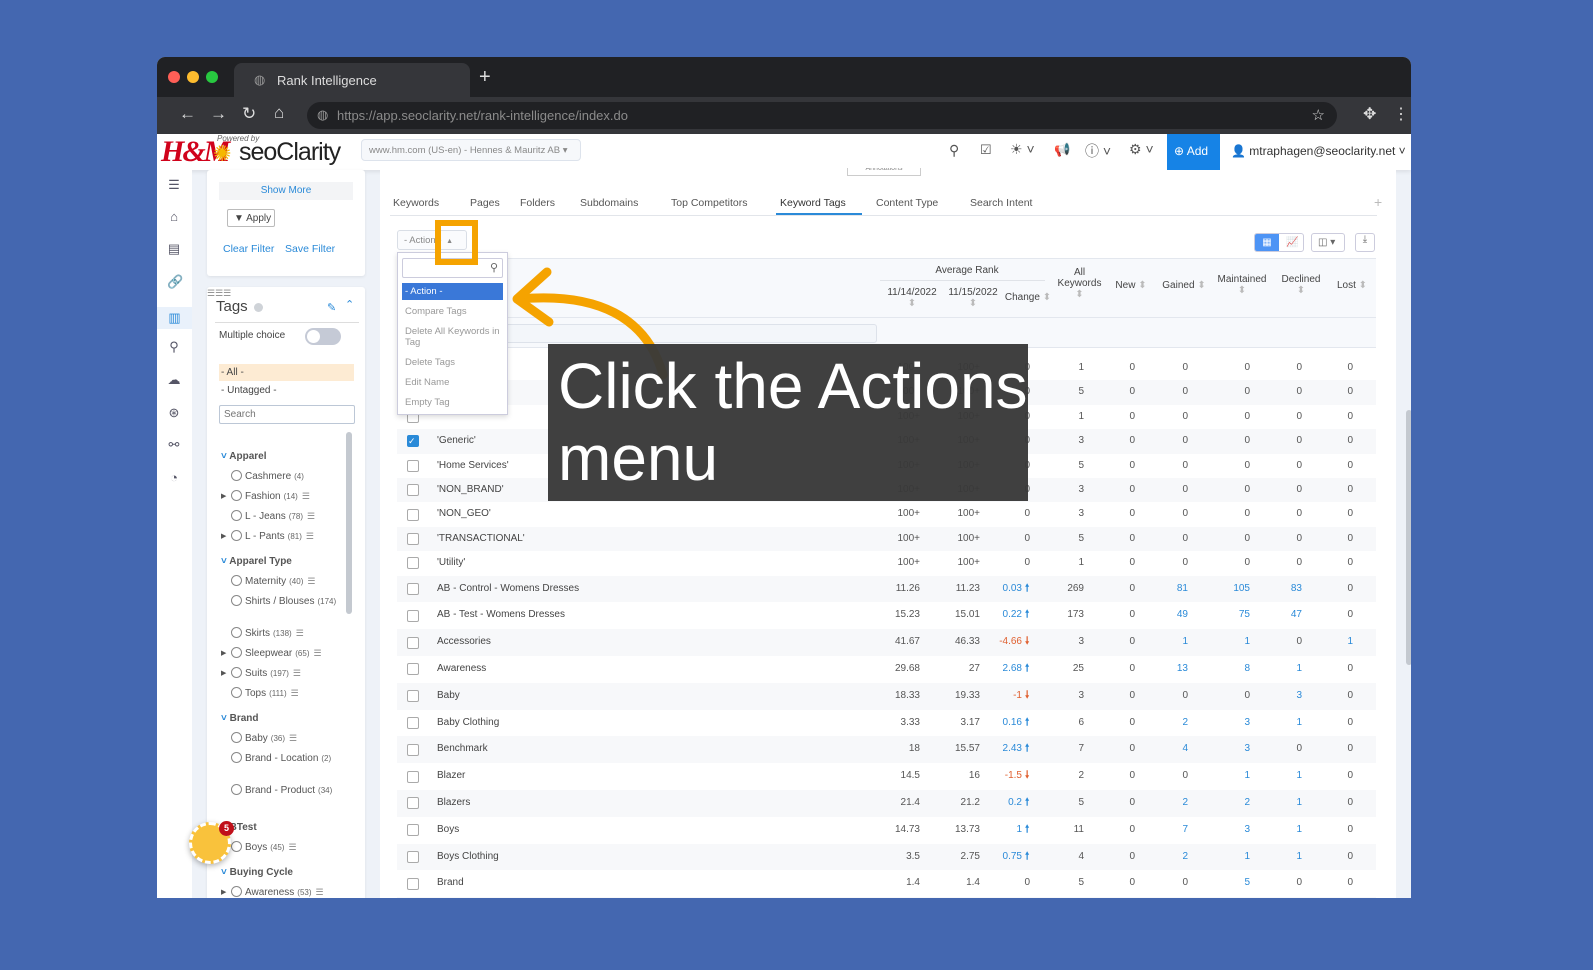 The image size is (1593, 970). I want to click on back-icon: ←, so click(187, 114).